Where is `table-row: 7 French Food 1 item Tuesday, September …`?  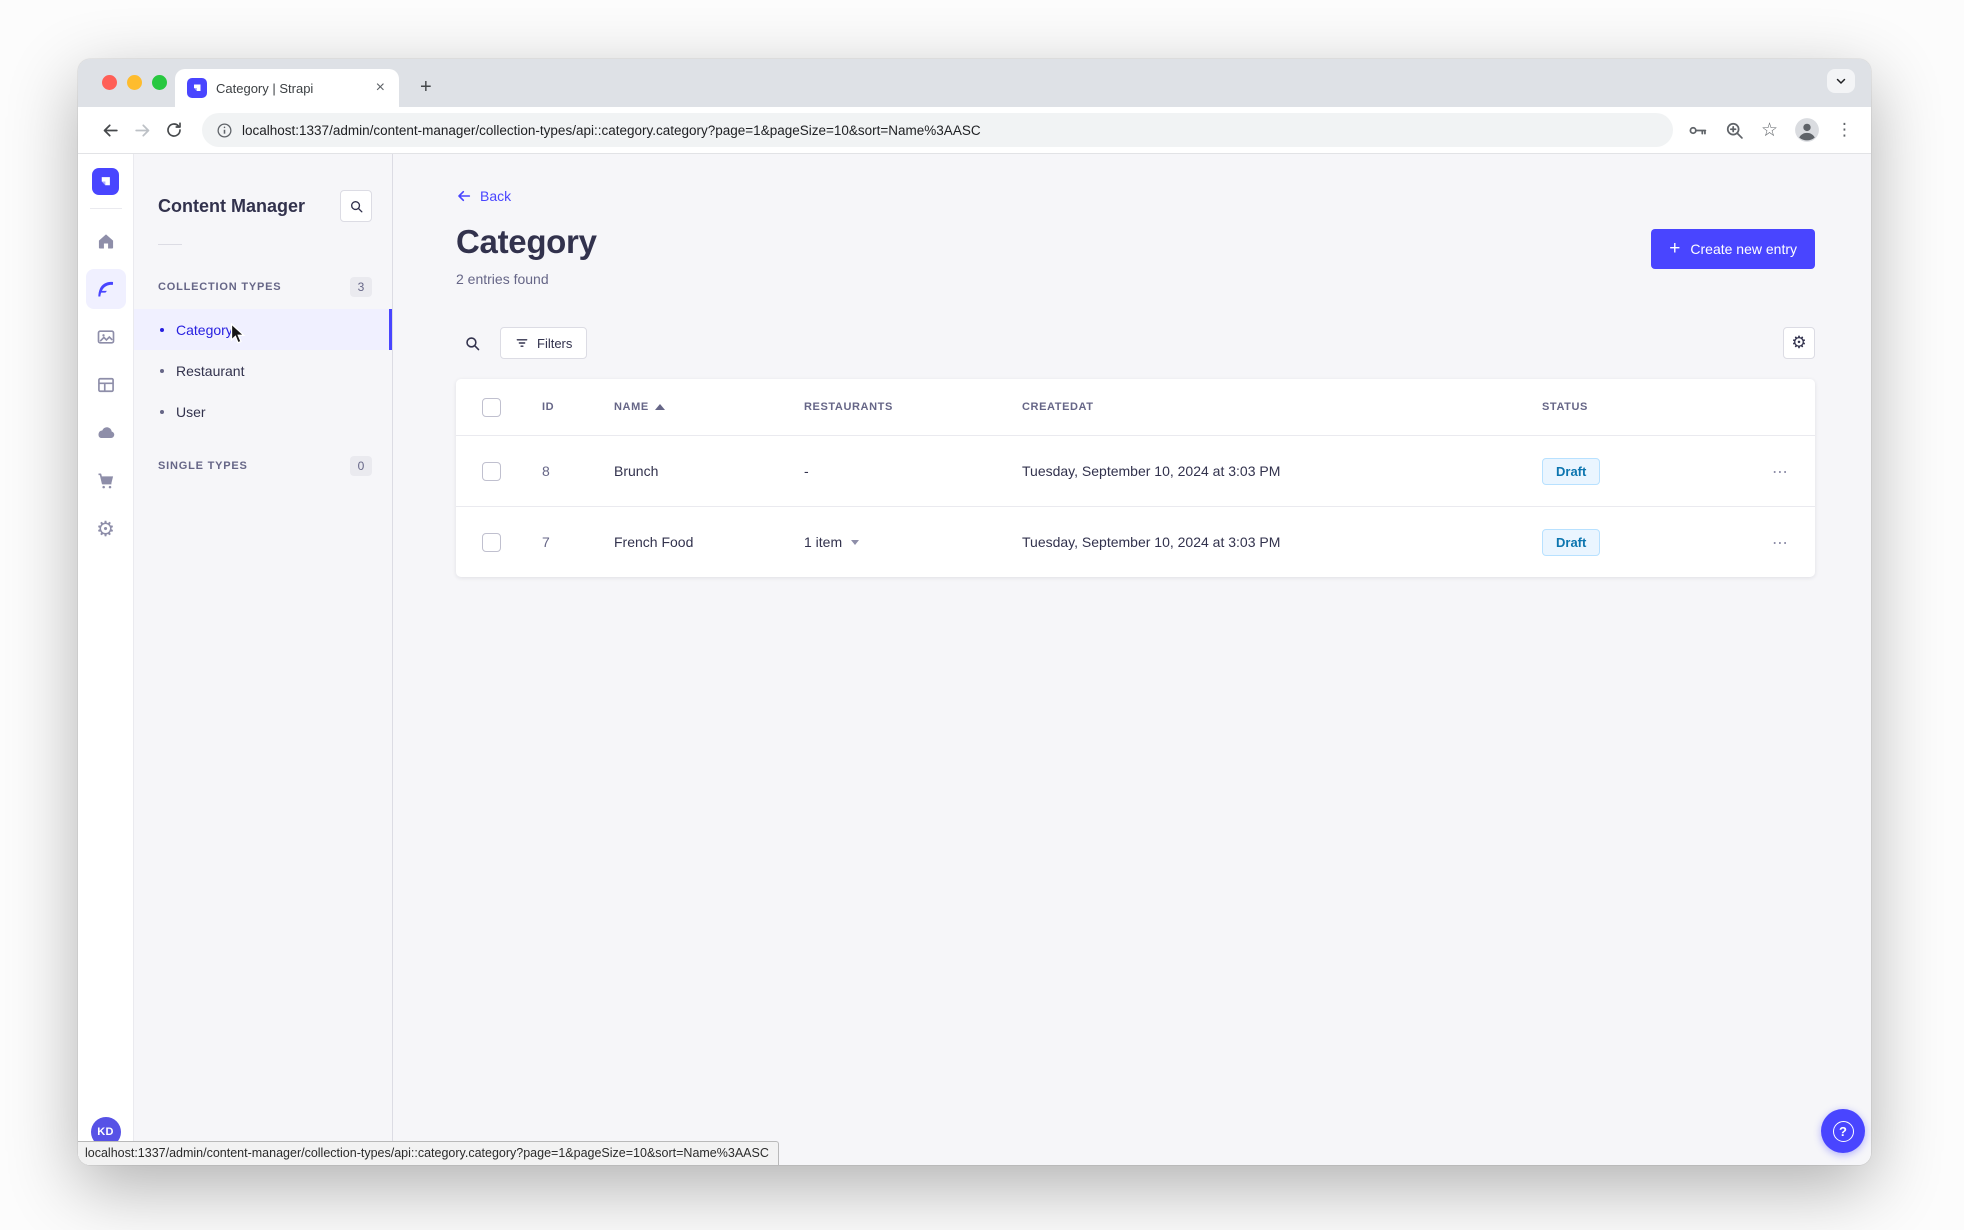 table-row: 7 French Food 1 item Tuesday, September … is located at coordinates (1135, 541).